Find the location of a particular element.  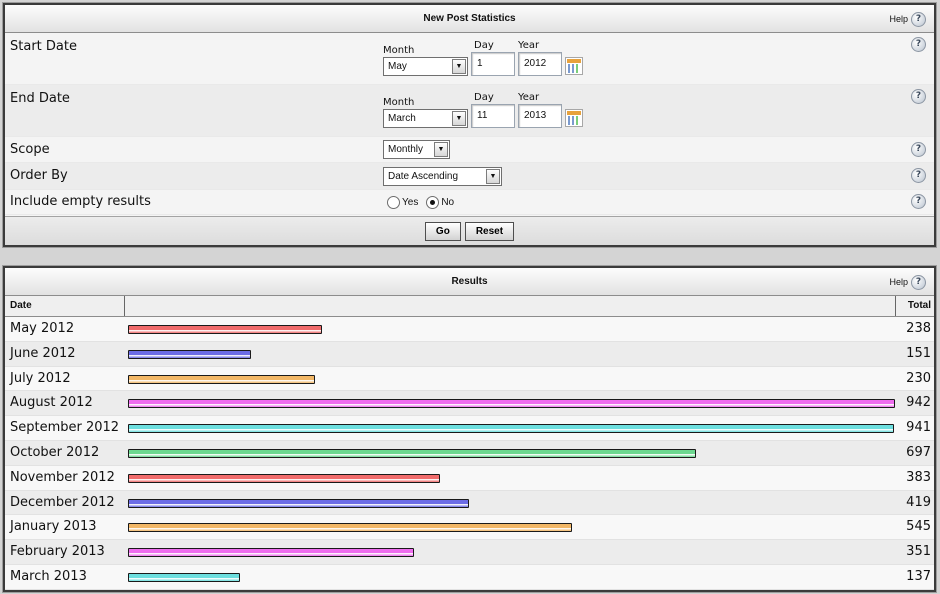

row-total-value: 230 is located at coordinates (918, 378).